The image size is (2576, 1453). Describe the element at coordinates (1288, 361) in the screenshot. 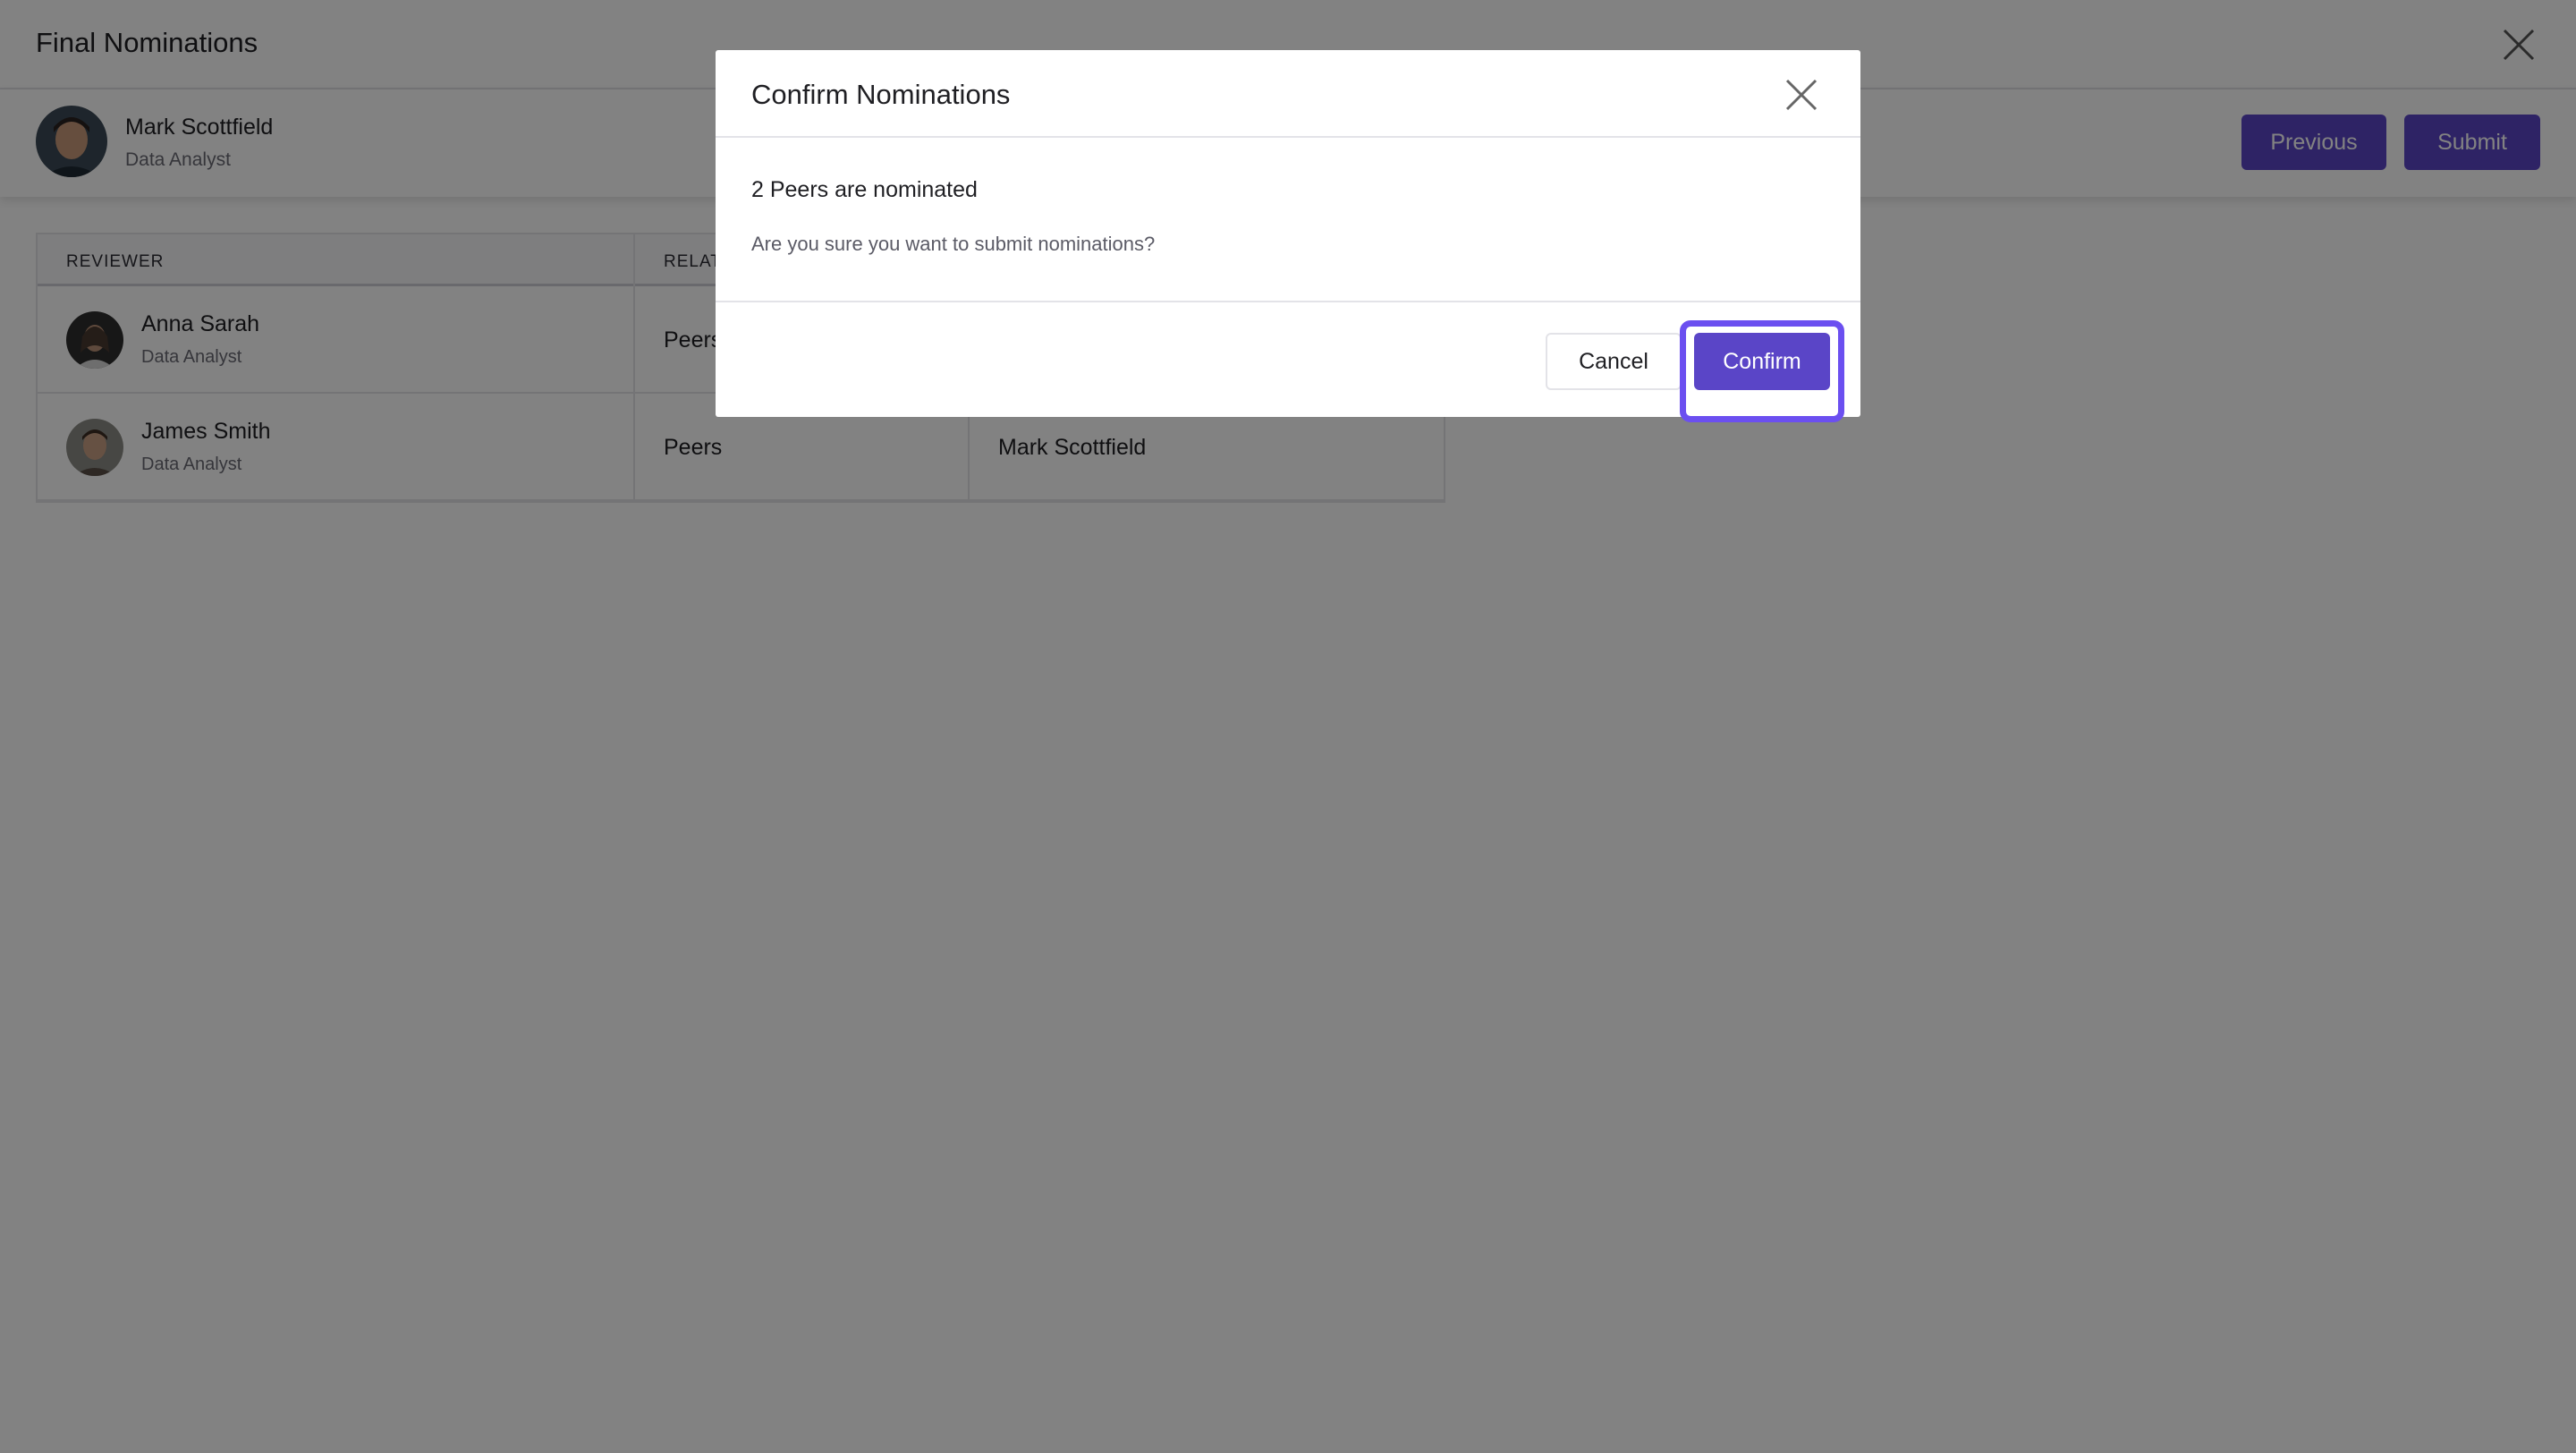

I see `dialog-footer: Cancel Confirm` at that location.